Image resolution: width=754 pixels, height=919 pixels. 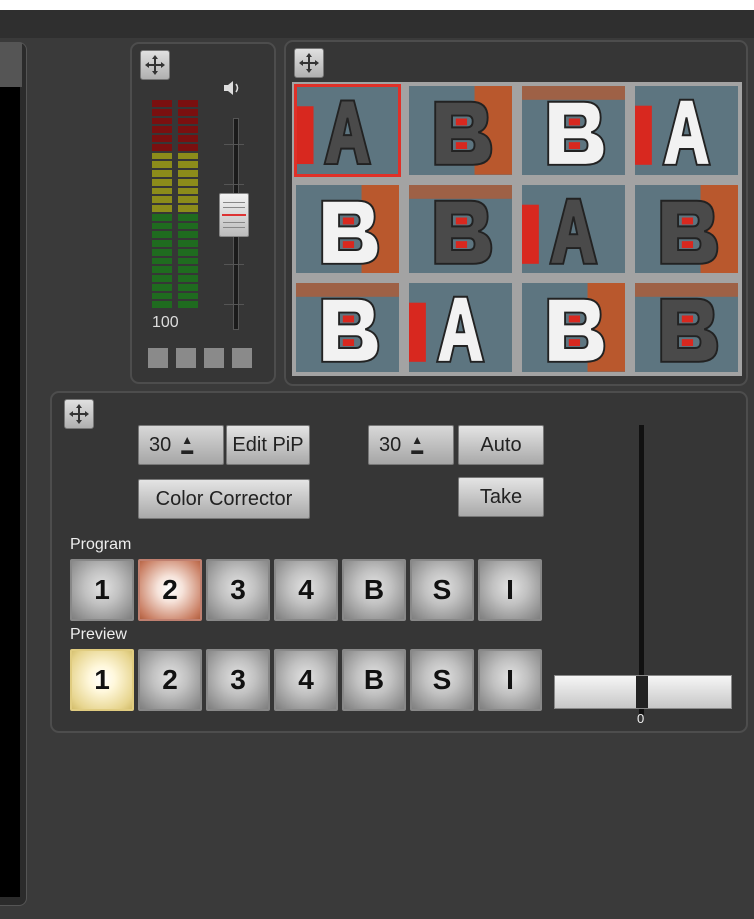 What do you see at coordinates (510, 590) in the screenshot?
I see `program-button-i: I` at bounding box center [510, 590].